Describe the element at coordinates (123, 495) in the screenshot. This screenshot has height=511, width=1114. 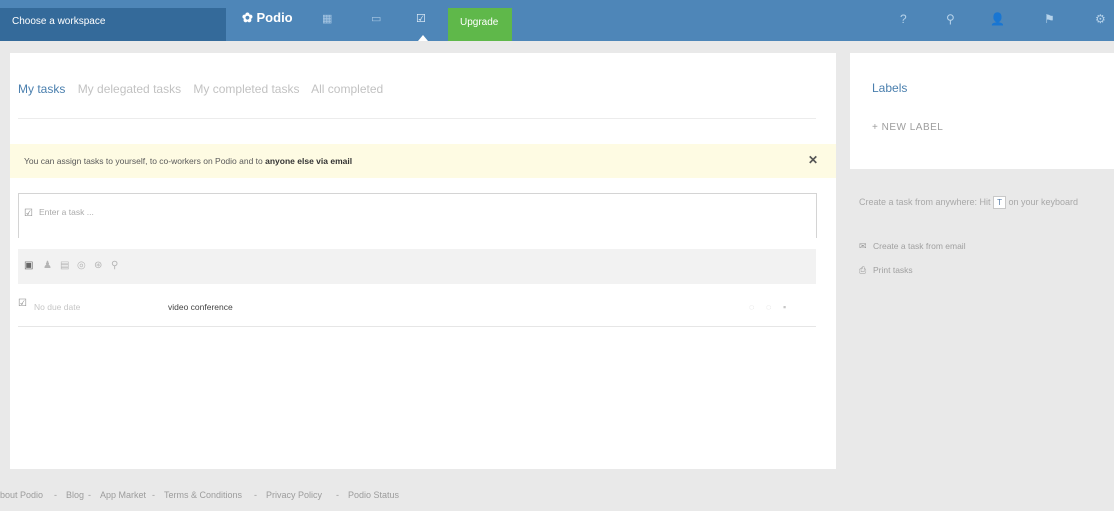
I see `footer-link-app-market: App Market` at that location.